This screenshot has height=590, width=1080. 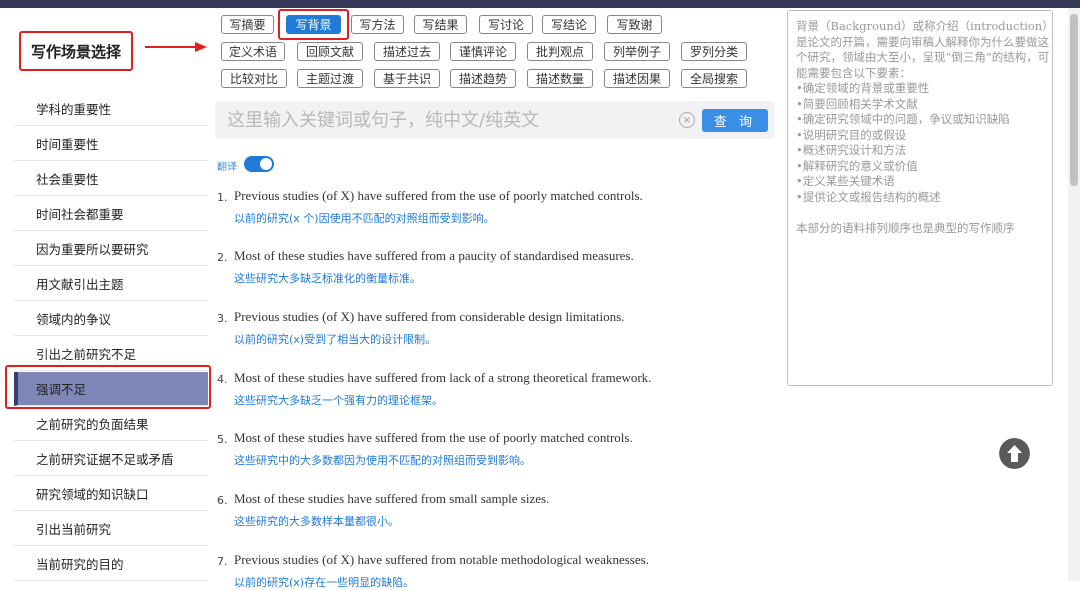 What do you see at coordinates (483, 51) in the screenshot?
I see `tag-cautious-comment: 谨慎评论` at bounding box center [483, 51].